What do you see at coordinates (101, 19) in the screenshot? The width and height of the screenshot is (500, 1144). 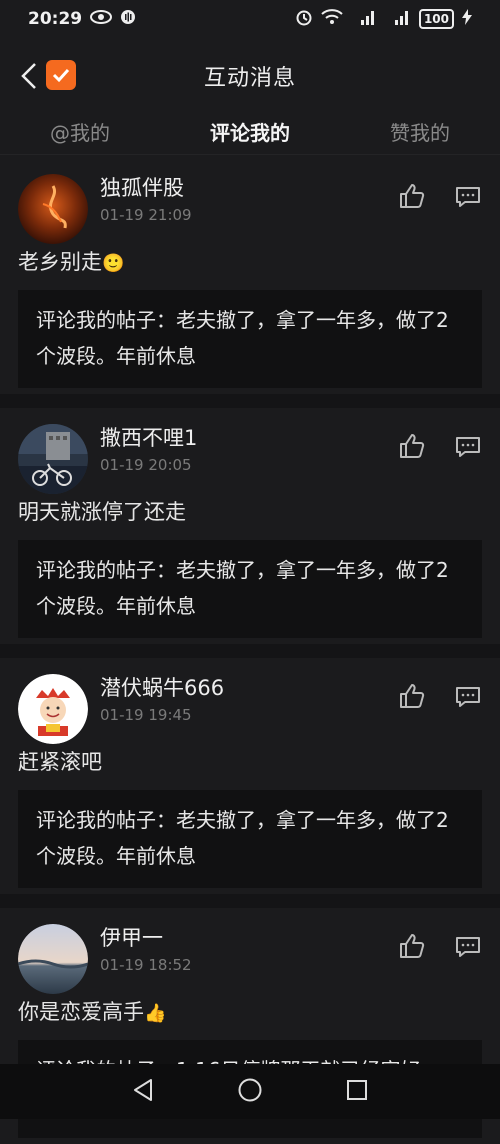 I see `eye-icon` at bounding box center [101, 19].